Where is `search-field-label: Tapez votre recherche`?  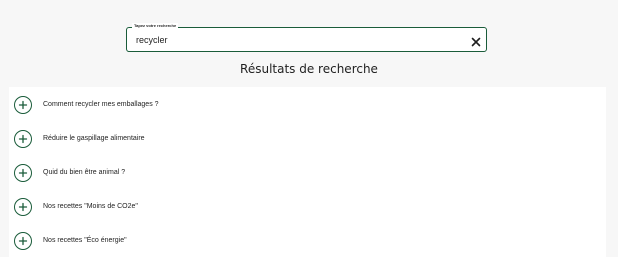 search-field-label: Tapez votre recherche is located at coordinates (155, 26).